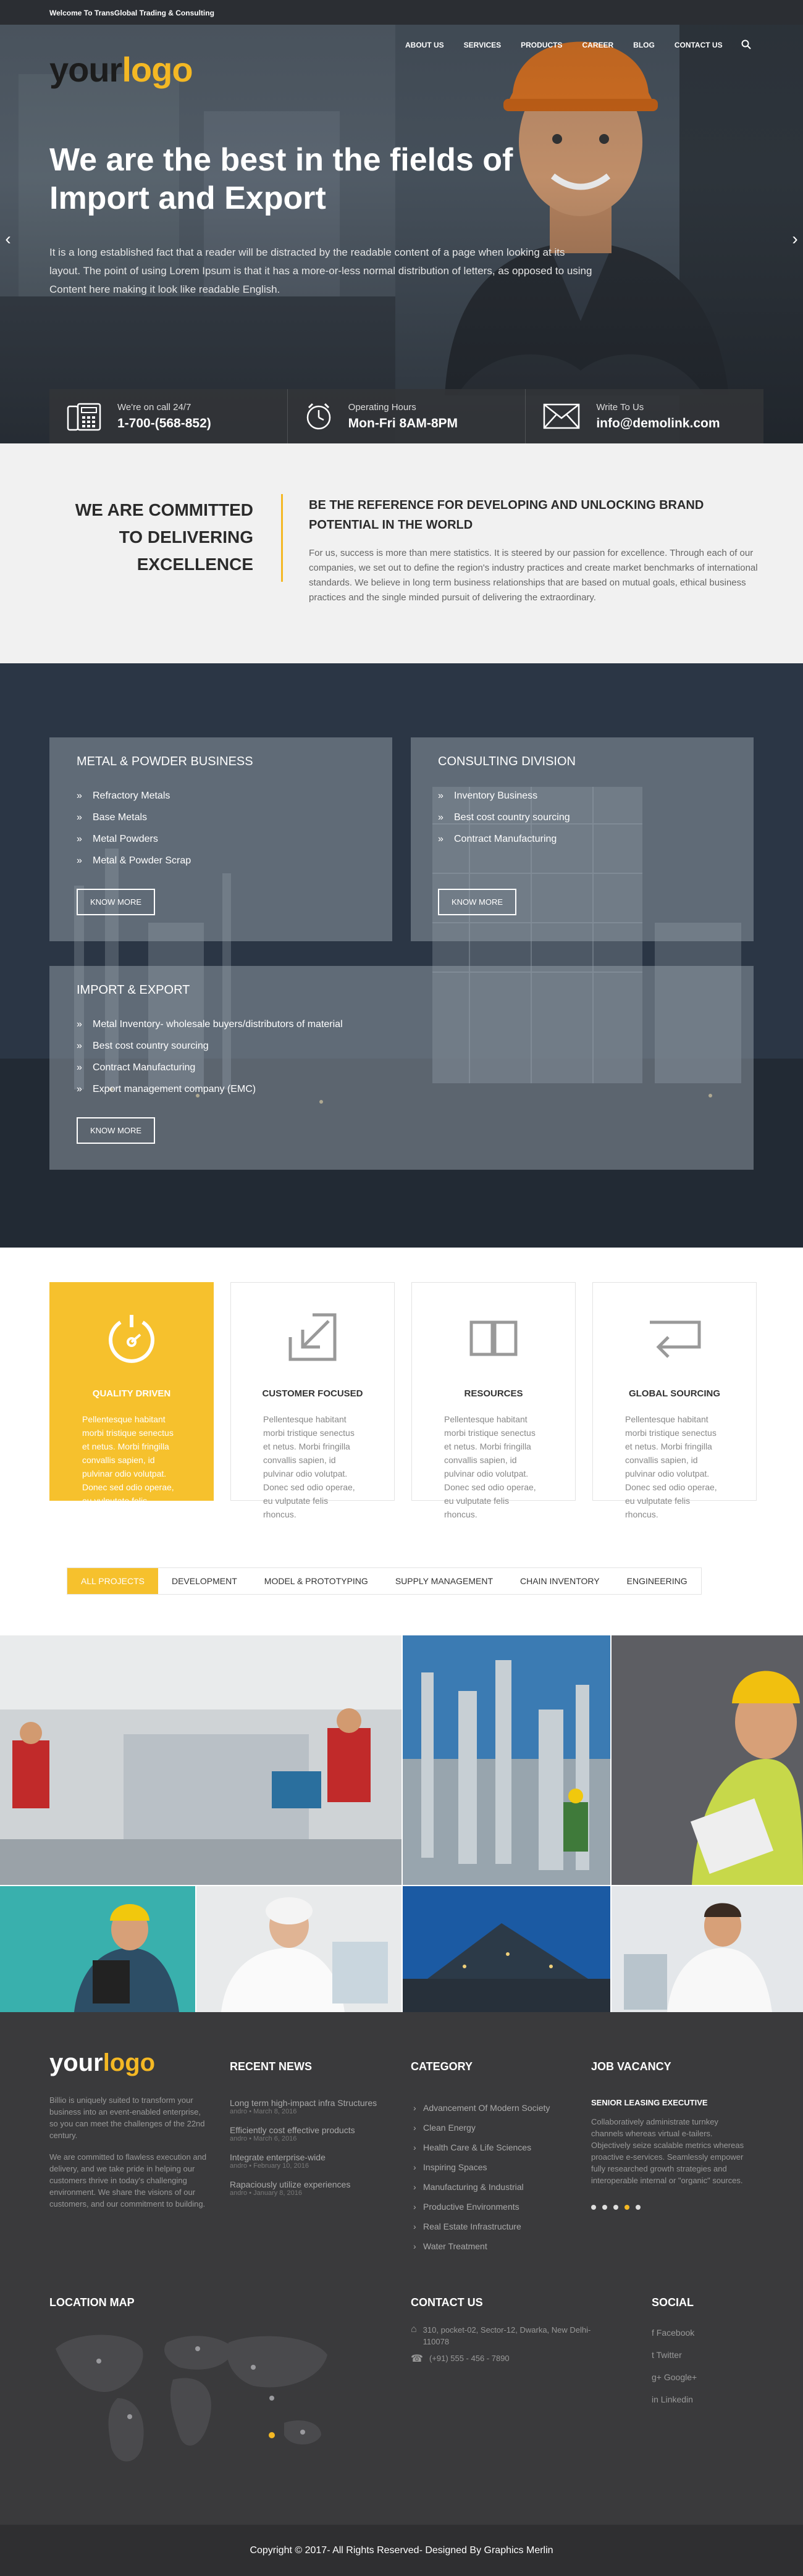 The image size is (803, 2576). What do you see at coordinates (121, 70) in the screenshot?
I see `logo: yourlogo` at bounding box center [121, 70].